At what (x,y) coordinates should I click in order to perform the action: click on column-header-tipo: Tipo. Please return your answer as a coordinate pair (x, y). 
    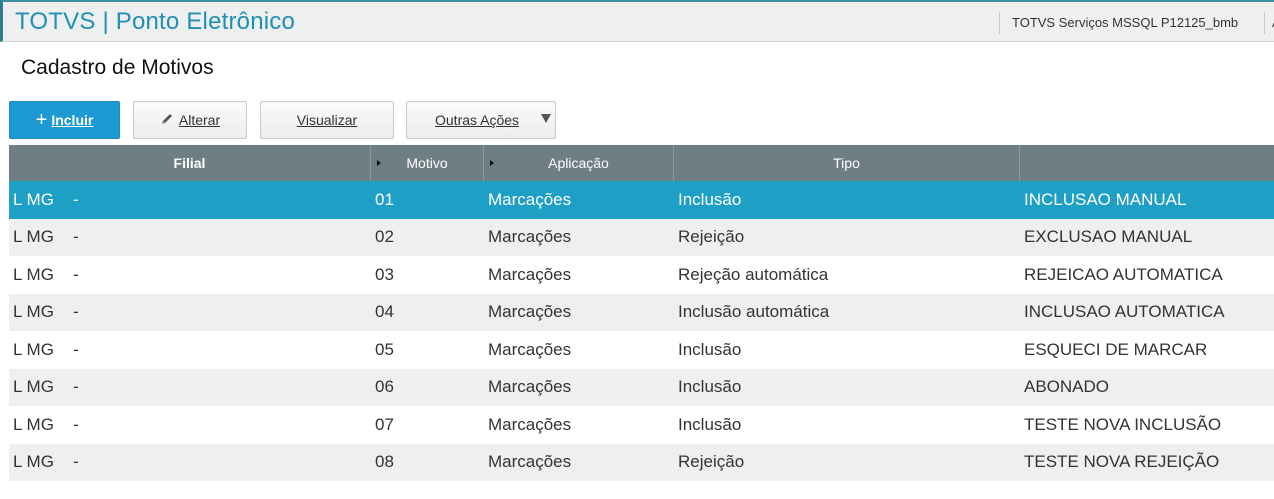
    Looking at the image, I should click on (847, 163).